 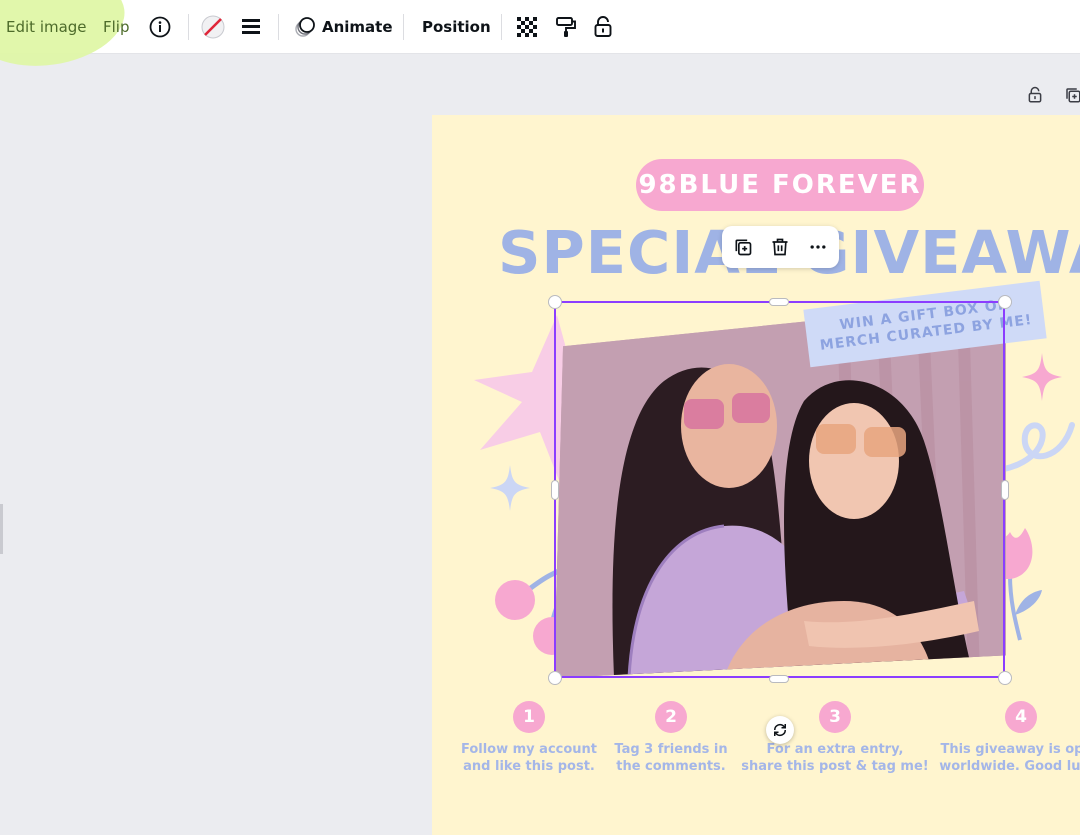 What do you see at coordinates (213, 27) in the screenshot?
I see `color-icon` at bounding box center [213, 27].